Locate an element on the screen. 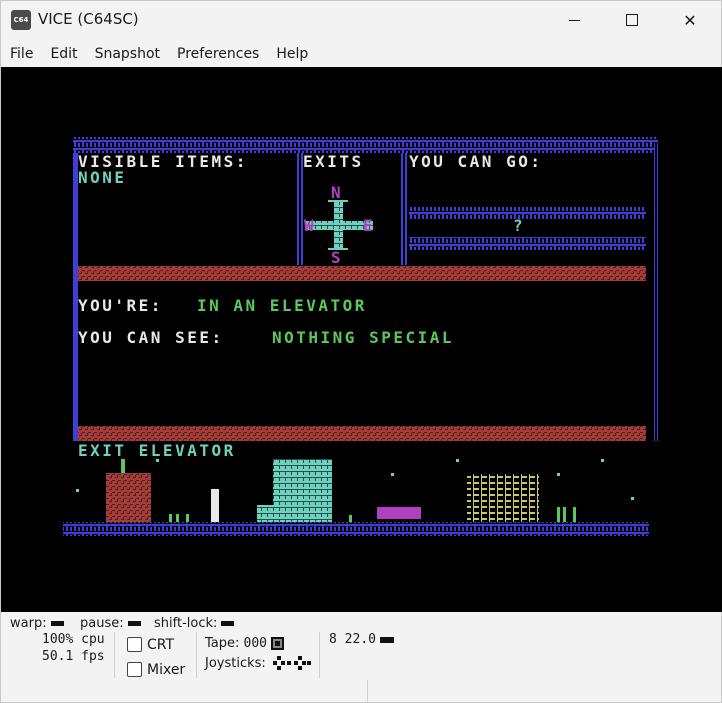 The height and width of the screenshot is (703, 722). top-border is located at coordinates (365, 145).